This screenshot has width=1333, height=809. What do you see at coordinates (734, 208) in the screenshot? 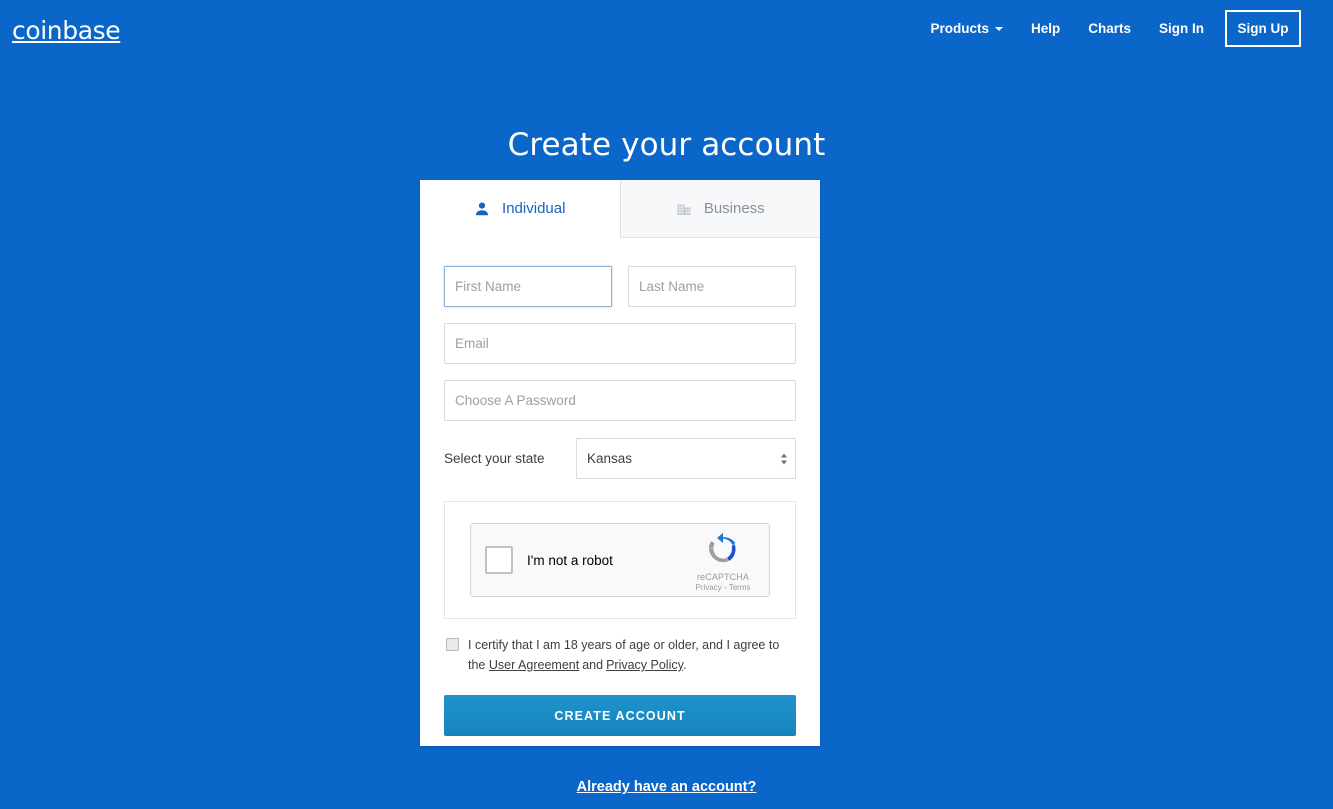
I see `tab-business-label: Business` at bounding box center [734, 208].